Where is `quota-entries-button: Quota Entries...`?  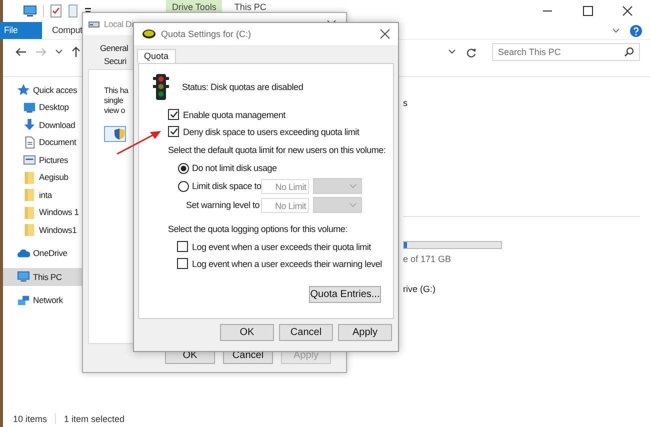 quota-entries-button: Quota Entries... is located at coordinates (345, 294).